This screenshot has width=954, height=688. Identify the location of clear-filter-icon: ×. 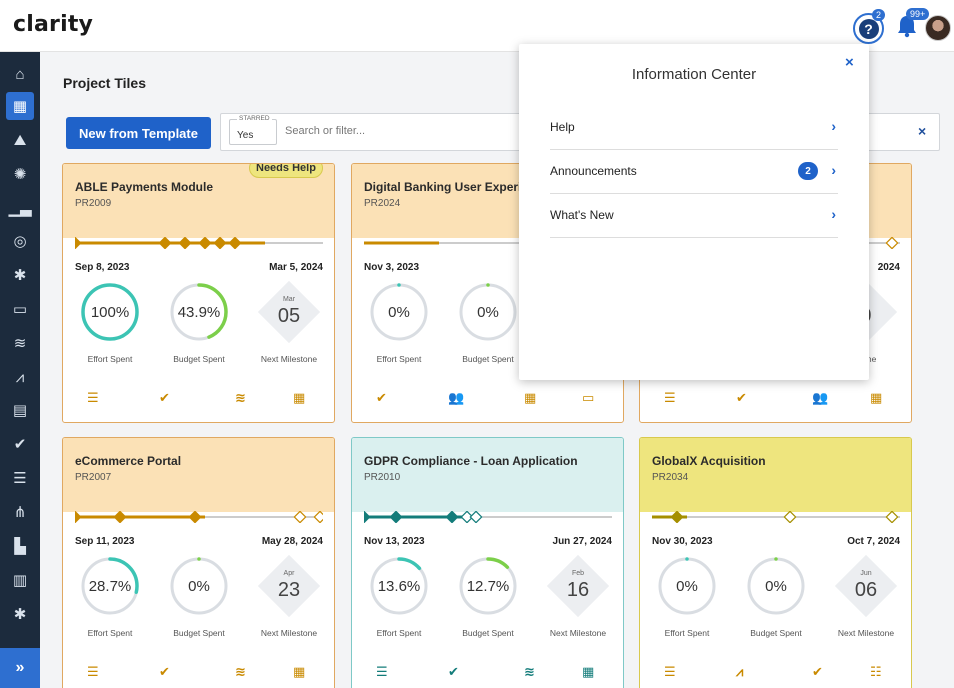
(922, 131).